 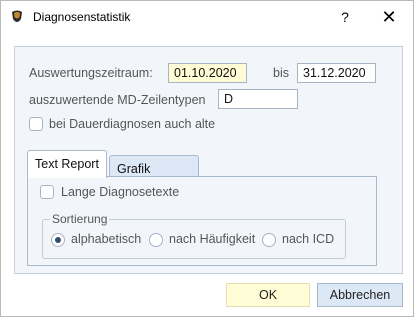 What do you see at coordinates (117, 100) in the screenshot?
I see `md-types-label: auszuwertende MD-Zeilentypen` at bounding box center [117, 100].